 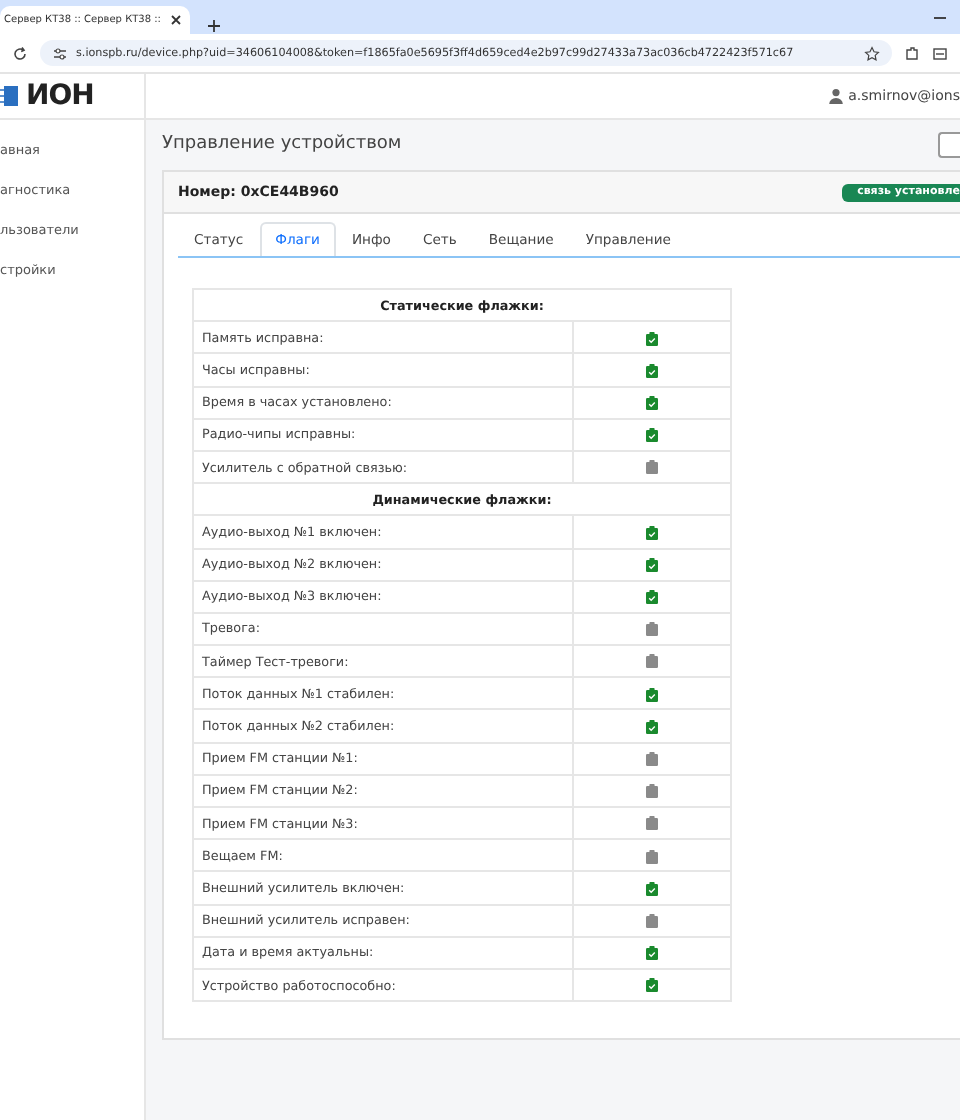 I want to click on back-button, so click(x=949, y=144).